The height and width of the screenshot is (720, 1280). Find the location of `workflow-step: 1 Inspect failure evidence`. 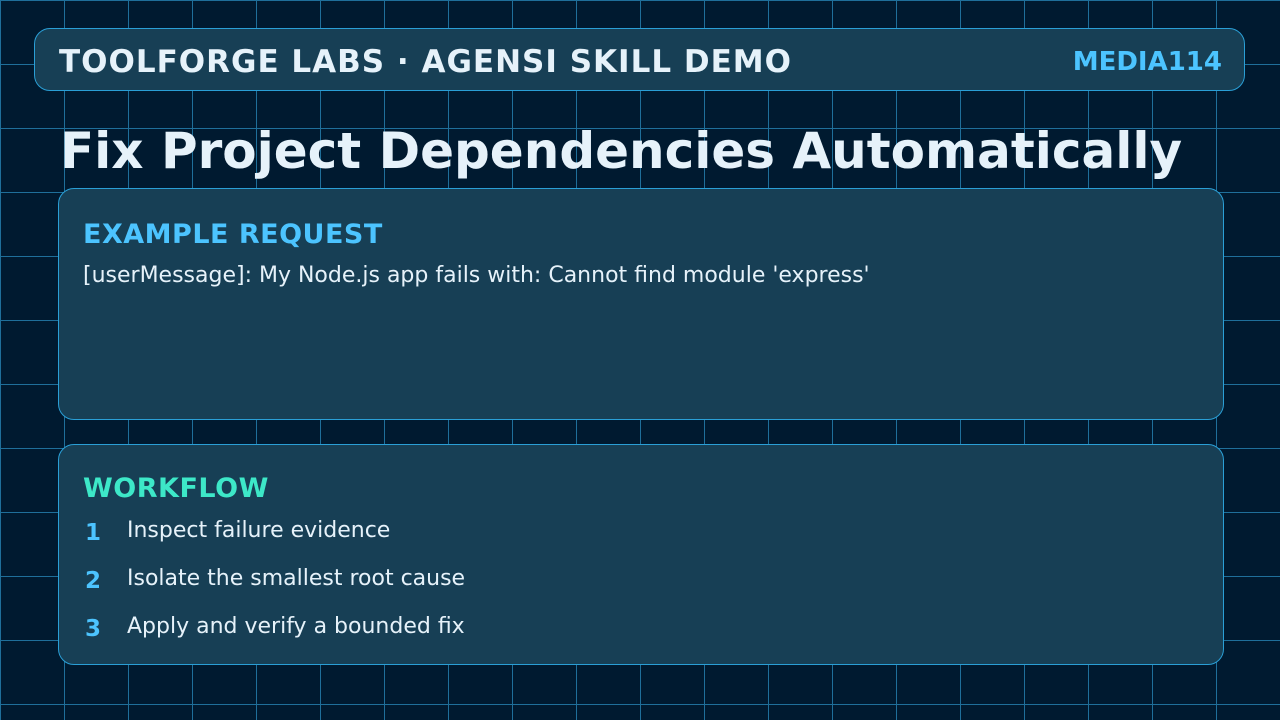

workflow-step: 1 Inspect failure evidence is located at coordinates (633, 533).